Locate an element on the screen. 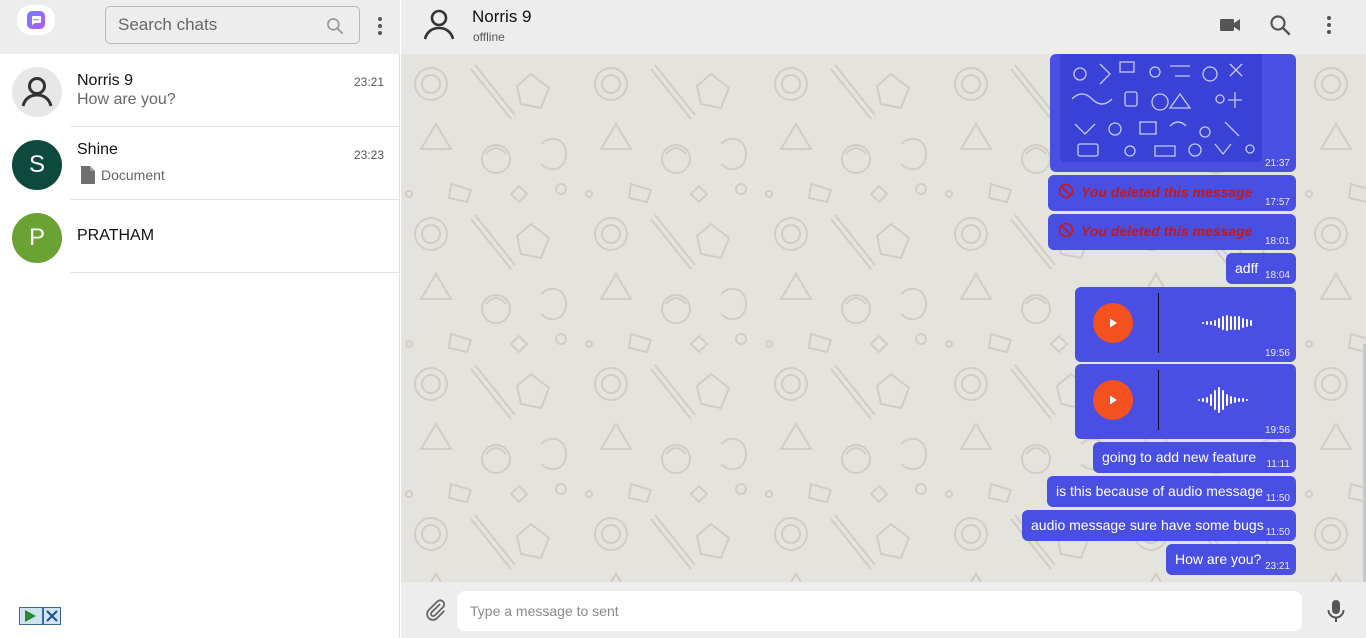  message-text: adff is located at coordinates (1247, 268).